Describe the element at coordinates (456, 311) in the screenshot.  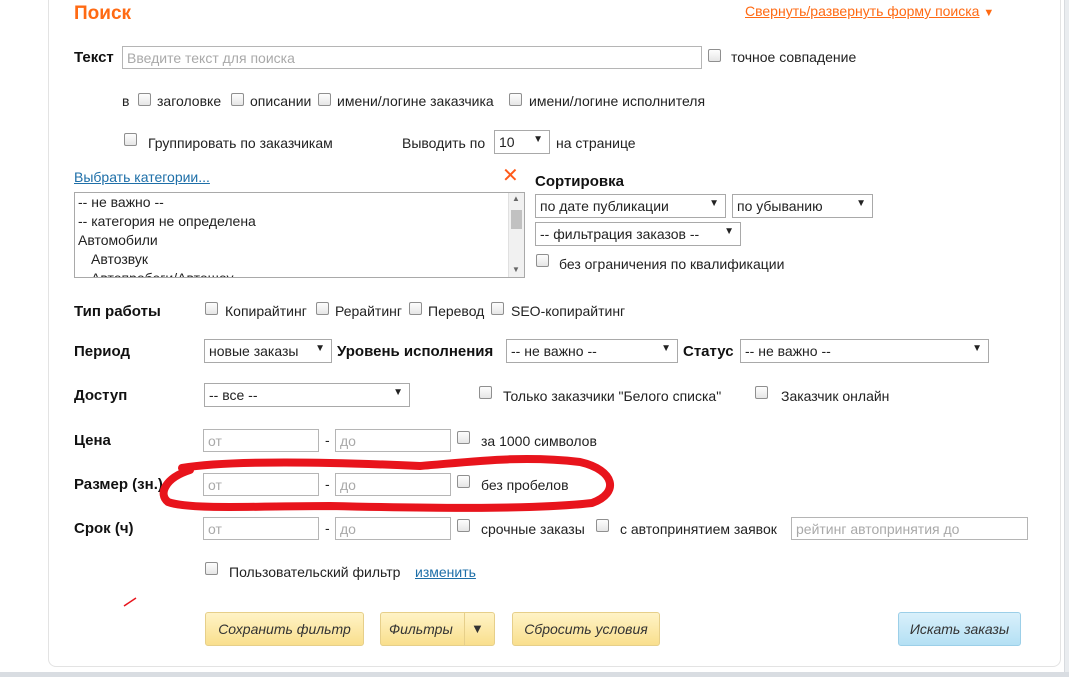
I see `translation-label: Перевод` at that location.